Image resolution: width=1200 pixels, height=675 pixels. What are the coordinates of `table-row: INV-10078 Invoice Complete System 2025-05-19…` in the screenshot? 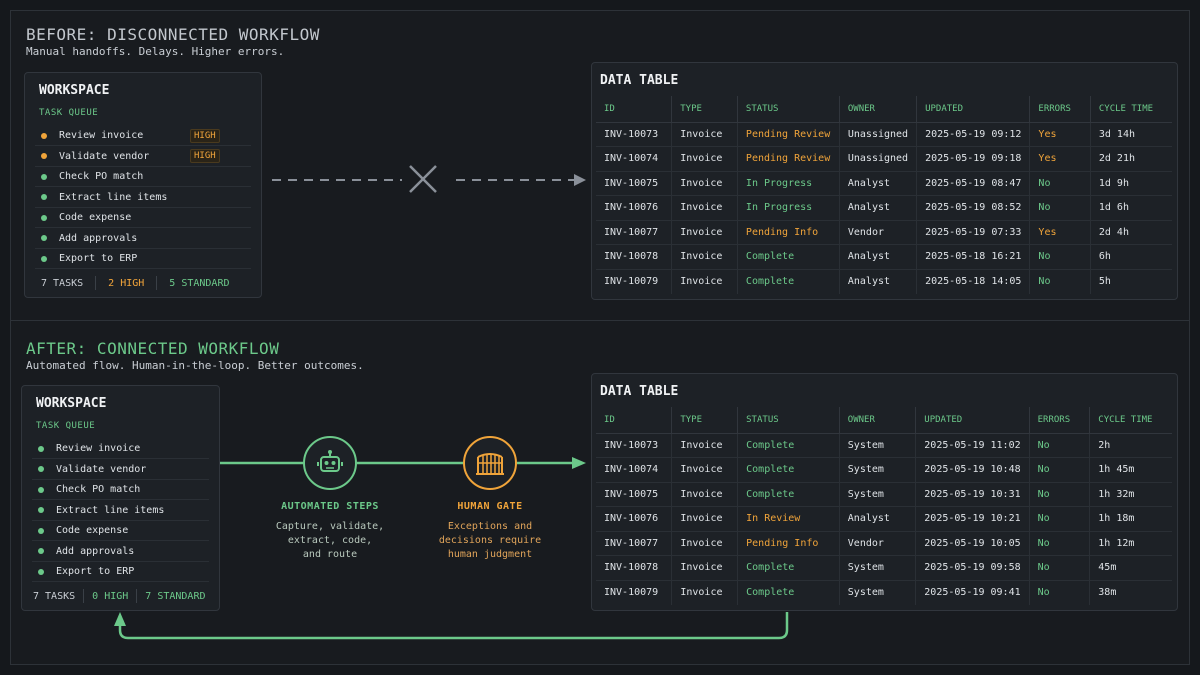 It's located at (884, 568).